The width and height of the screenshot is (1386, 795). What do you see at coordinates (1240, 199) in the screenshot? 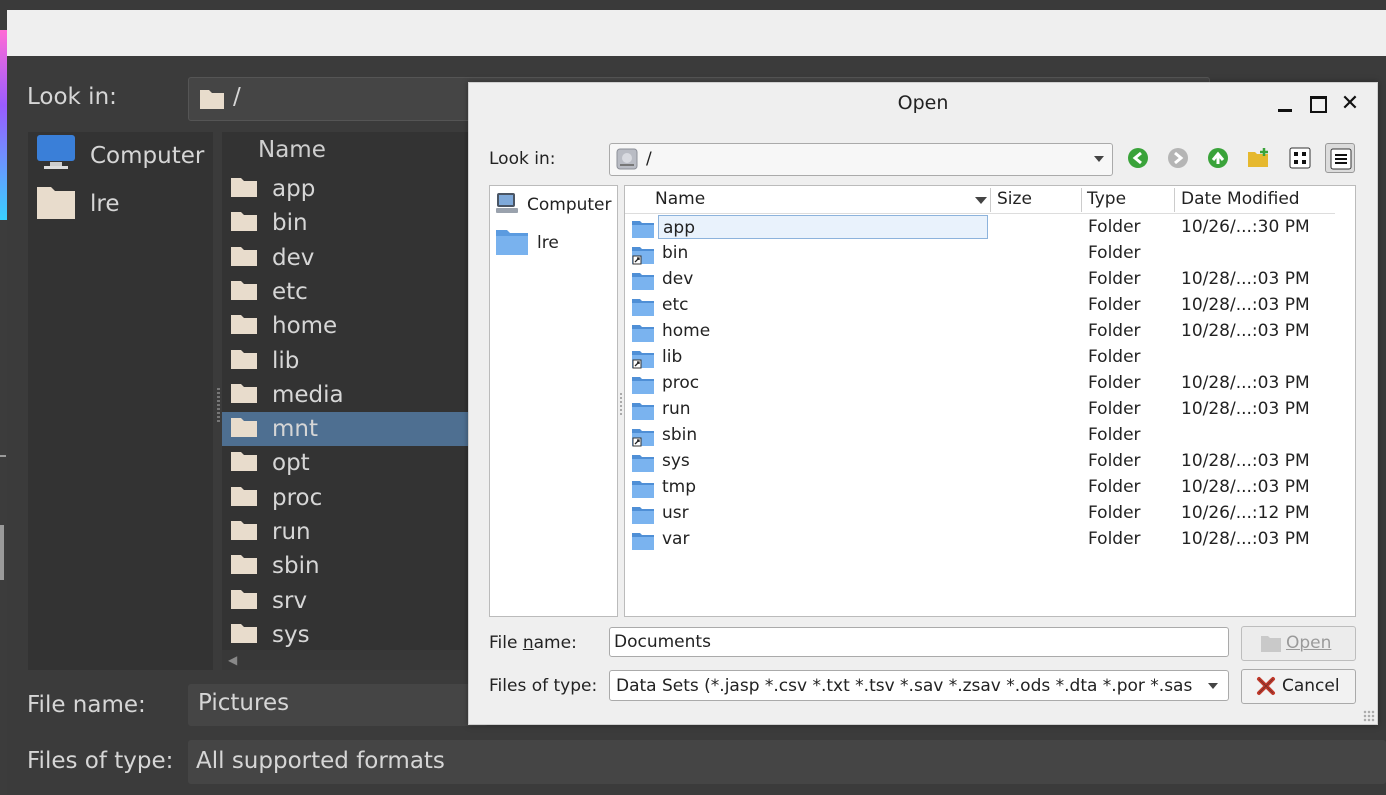
I see `column-header-date-modified: Date Modified` at bounding box center [1240, 199].